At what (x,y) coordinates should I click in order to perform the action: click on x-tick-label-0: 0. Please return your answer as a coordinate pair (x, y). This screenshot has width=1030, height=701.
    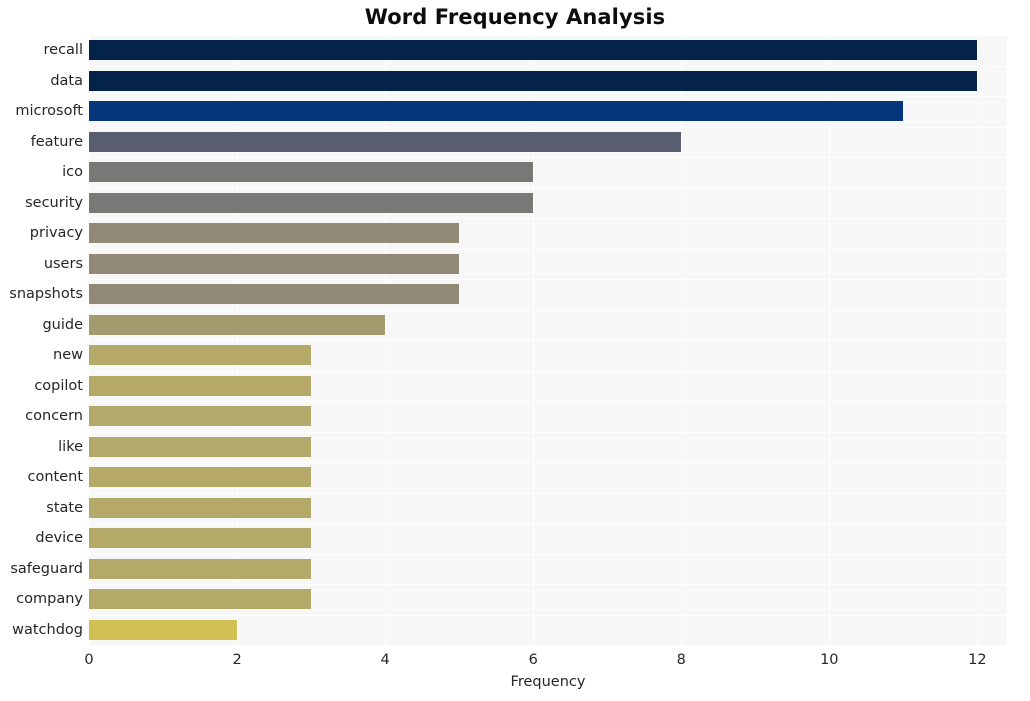
    Looking at the image, I should click on (89, 660).